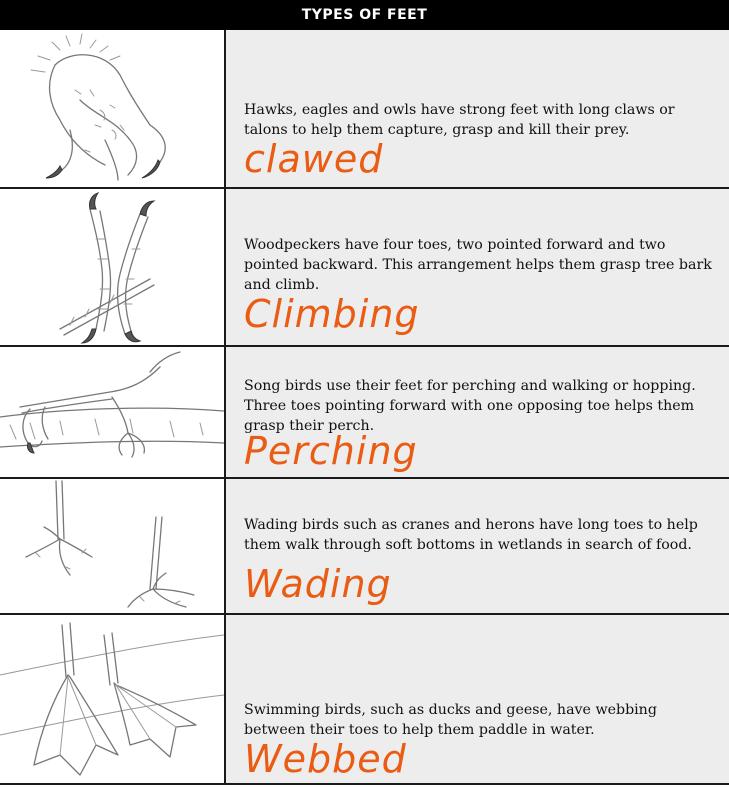  Describe the element at coordinates (364, 15) in the screenshot. I see `table-title: TYPES OF FEET` at that location.